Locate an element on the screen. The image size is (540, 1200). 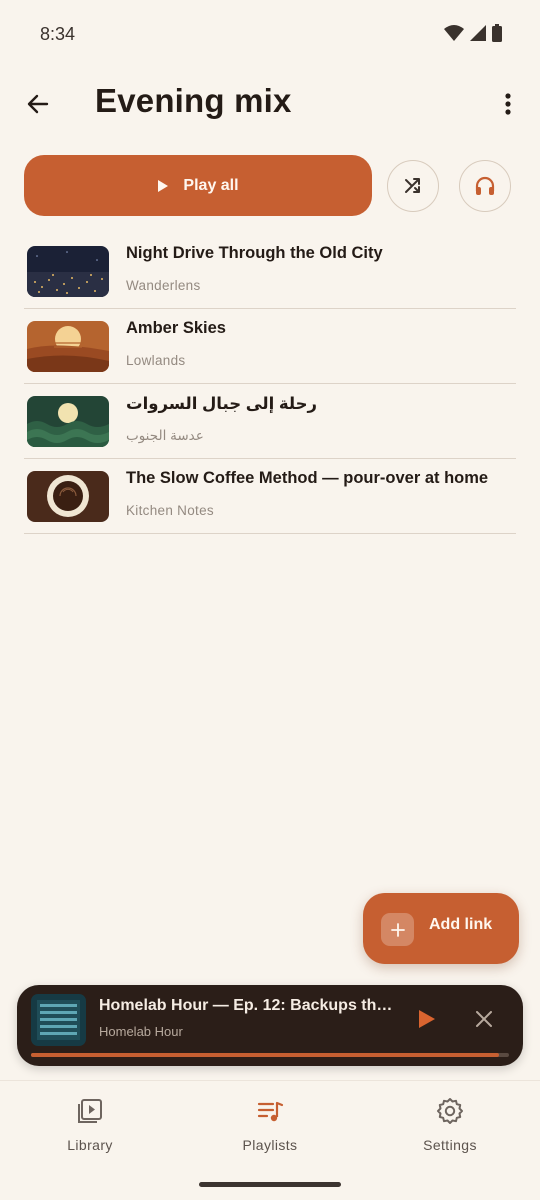
app-bar: Evening mix is located at coordinates (270, 104).